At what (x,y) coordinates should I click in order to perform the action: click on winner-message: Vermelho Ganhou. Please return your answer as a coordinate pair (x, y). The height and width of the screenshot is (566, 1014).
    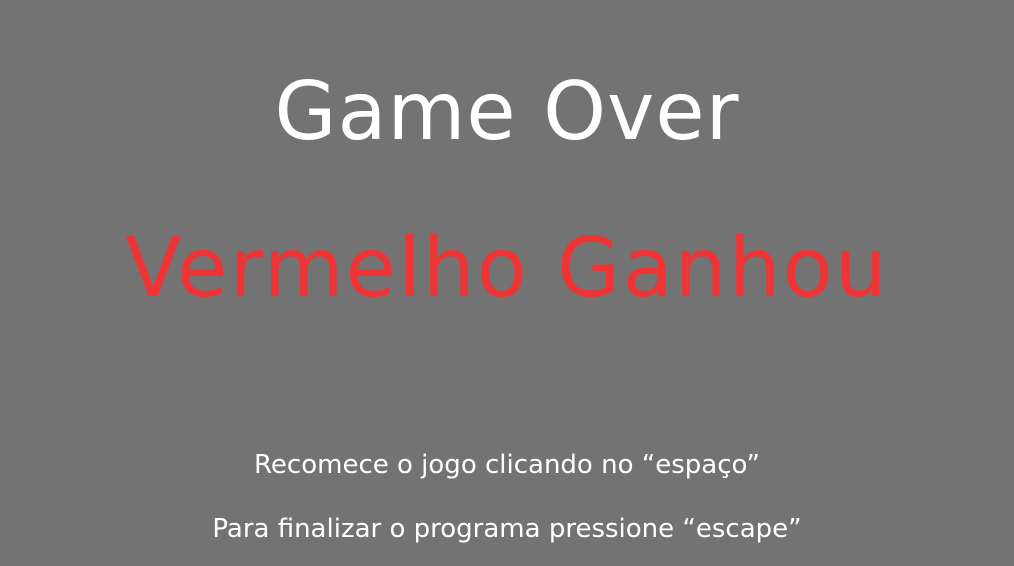
    Looking at the image, I should click on (507, 268).